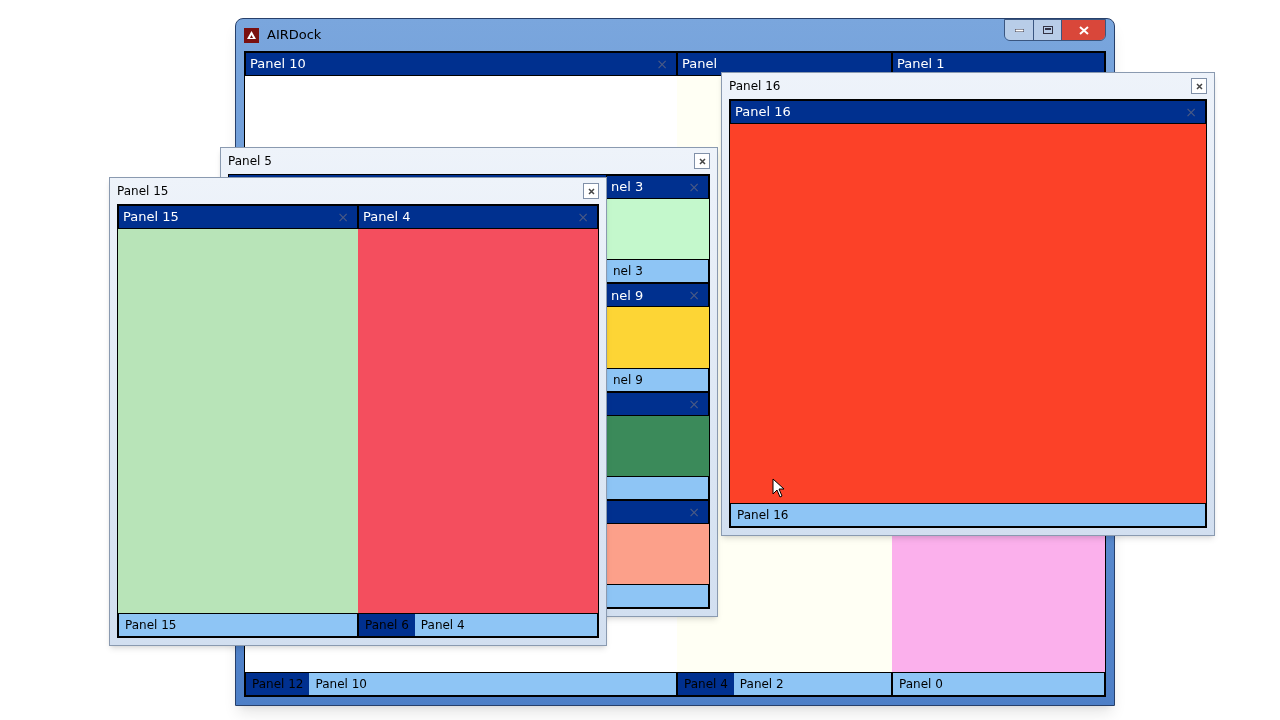 Image resolution: width=1280 pixels, height=720 pixels. Describe the element at coordinates (251, 35) in the screenshot. I see `app-icon` at that location.